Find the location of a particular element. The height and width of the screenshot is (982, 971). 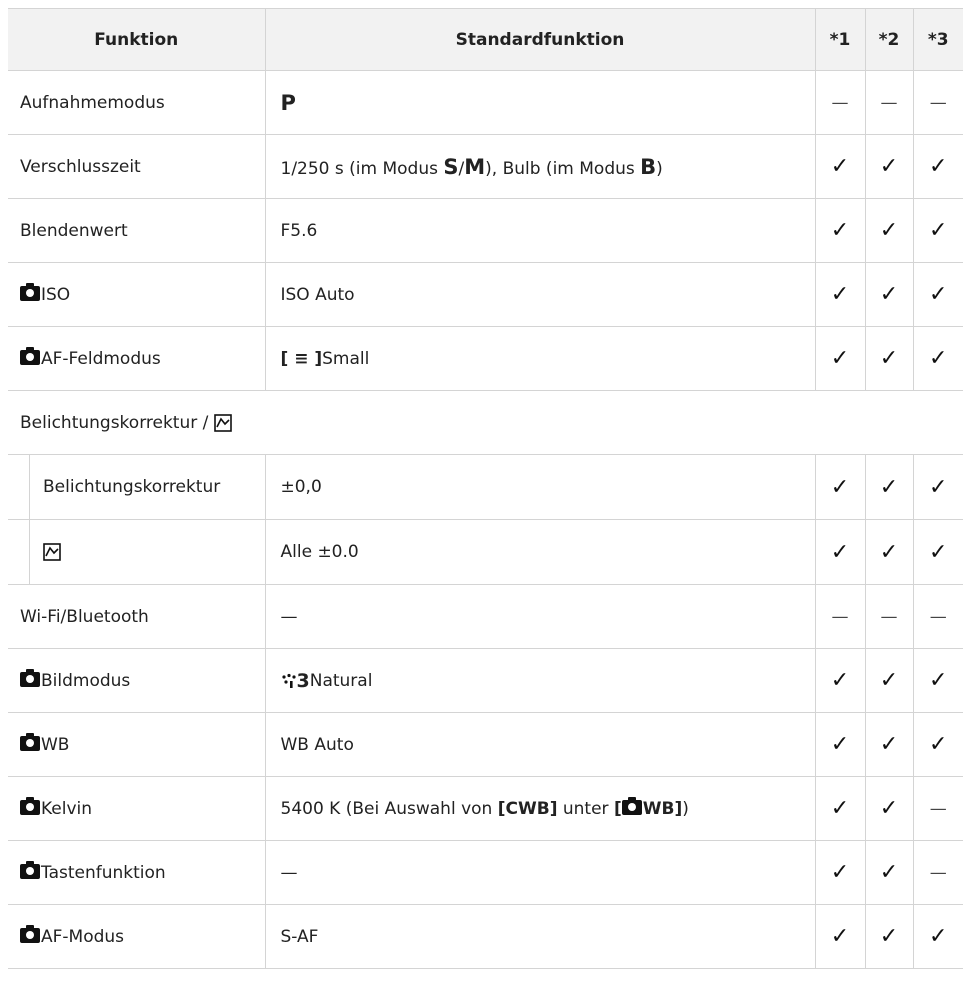

row-label-cell is located at coordinates (136, 552).